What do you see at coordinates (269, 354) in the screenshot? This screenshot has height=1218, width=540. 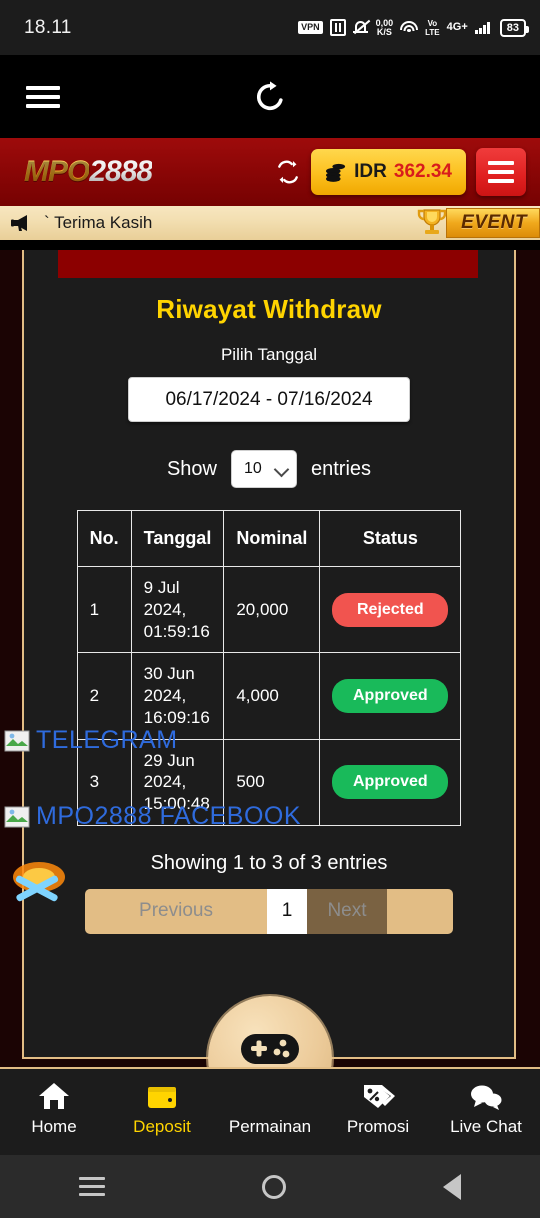 I see `date-range-label: Pilih Tanggal` at bounding box center [269, 354].